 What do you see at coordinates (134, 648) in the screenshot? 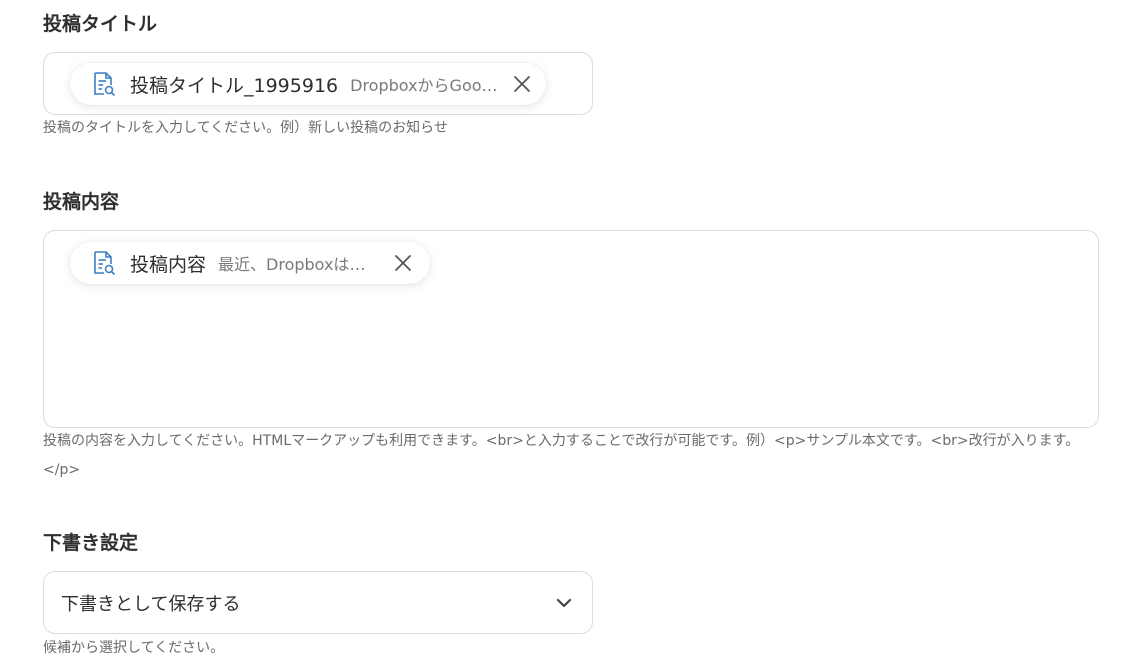
I see `draft-field-helper: 候補から選択してください。` at bounding box center [134, 648].